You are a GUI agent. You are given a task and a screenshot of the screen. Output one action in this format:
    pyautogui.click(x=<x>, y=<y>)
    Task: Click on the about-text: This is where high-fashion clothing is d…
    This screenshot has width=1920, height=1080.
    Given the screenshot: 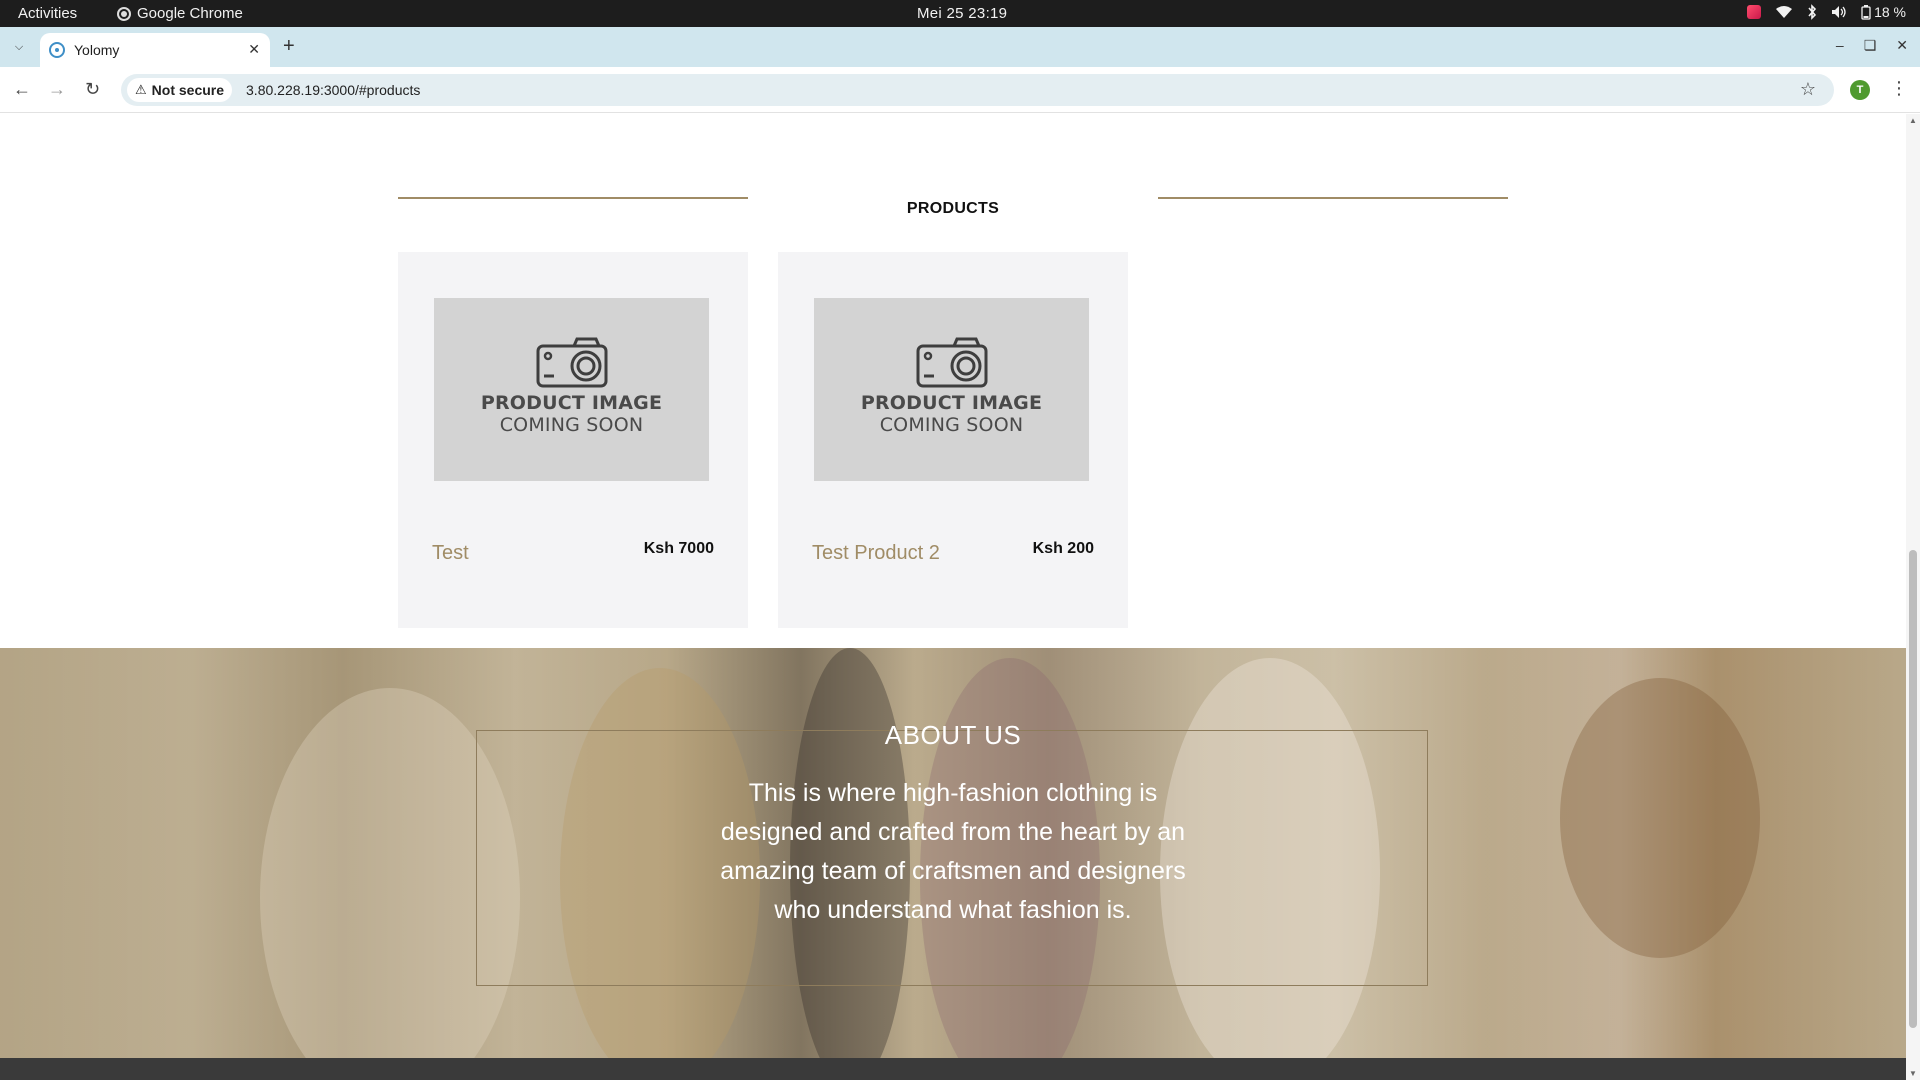 What is the action you would take?
    pyautogui.click(x=953, y=851)
    